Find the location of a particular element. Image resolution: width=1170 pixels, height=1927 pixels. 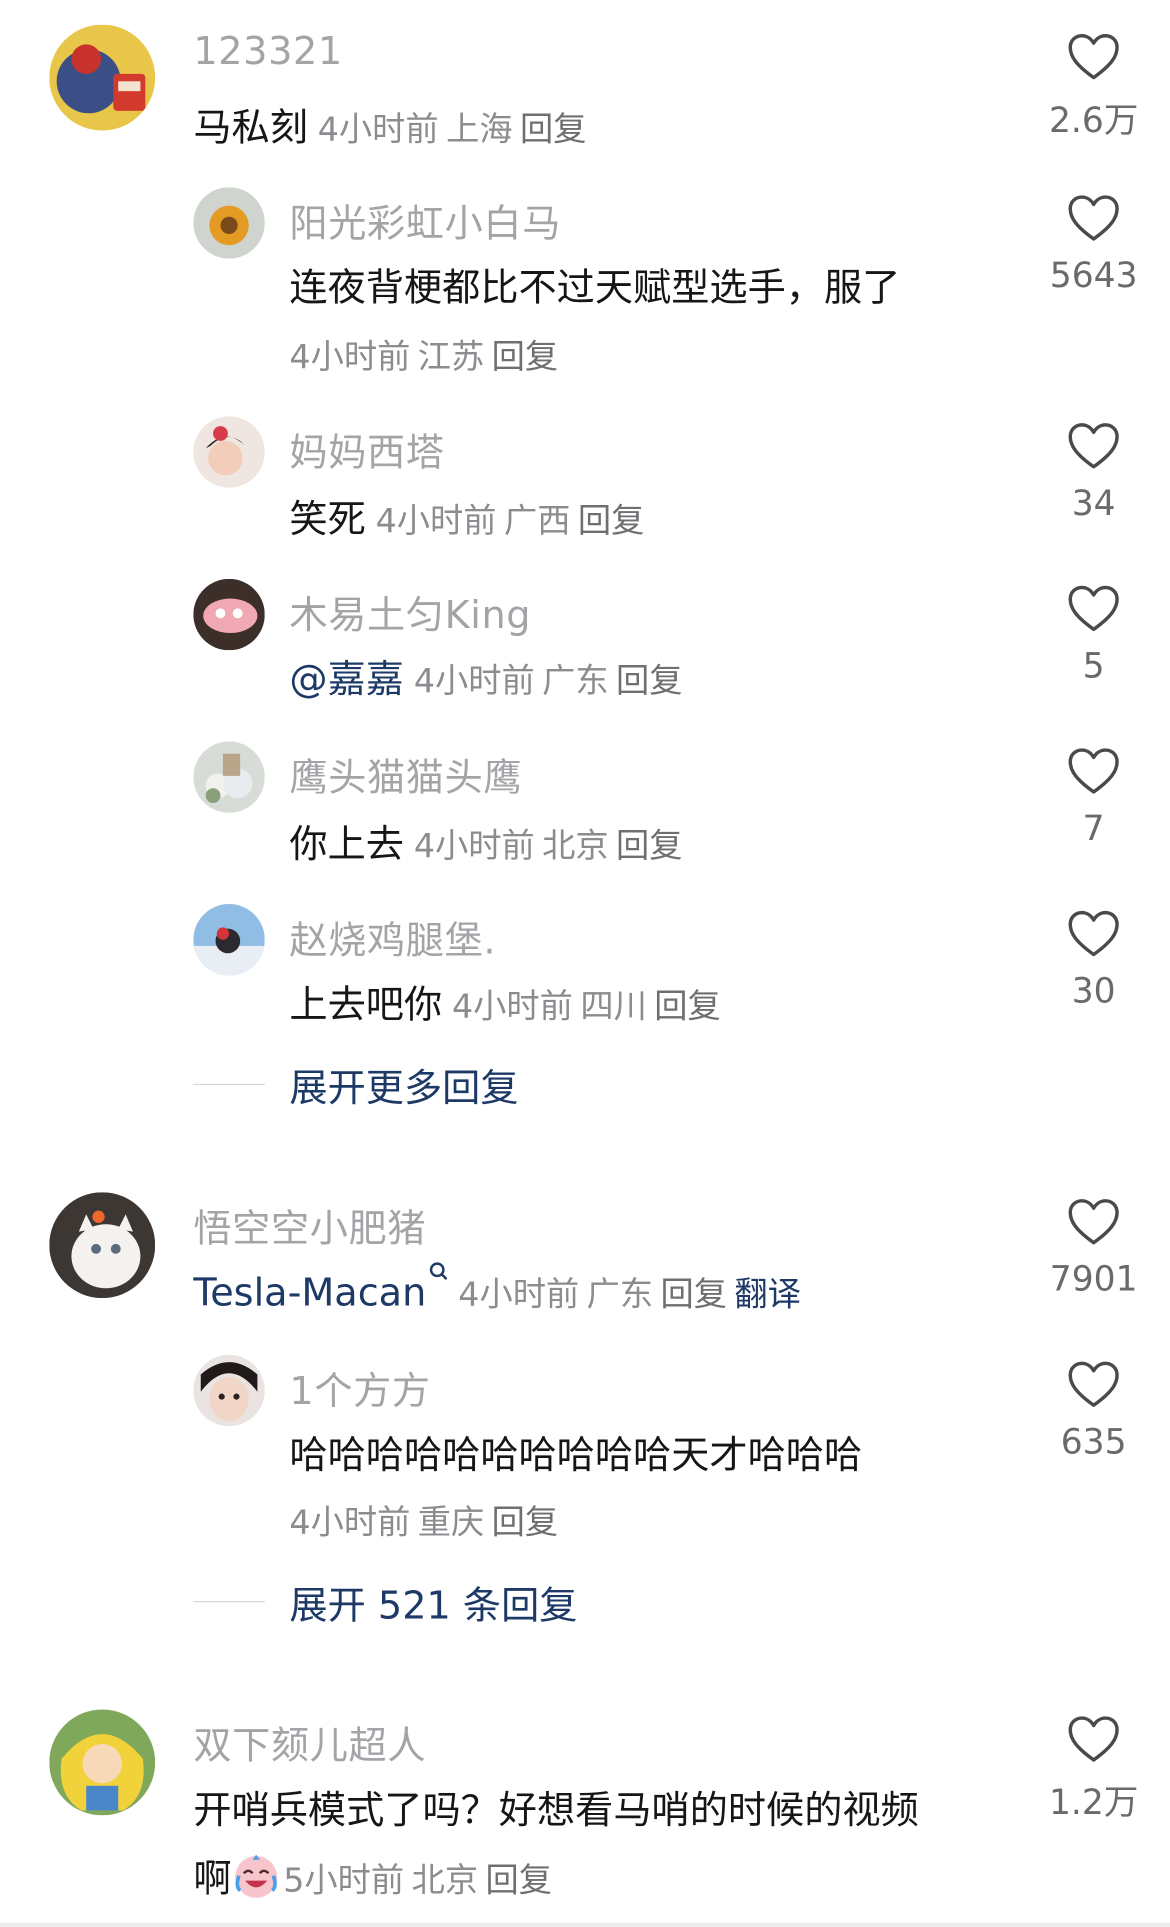

like-button: 635 is located at coordinates (1093, 1411).